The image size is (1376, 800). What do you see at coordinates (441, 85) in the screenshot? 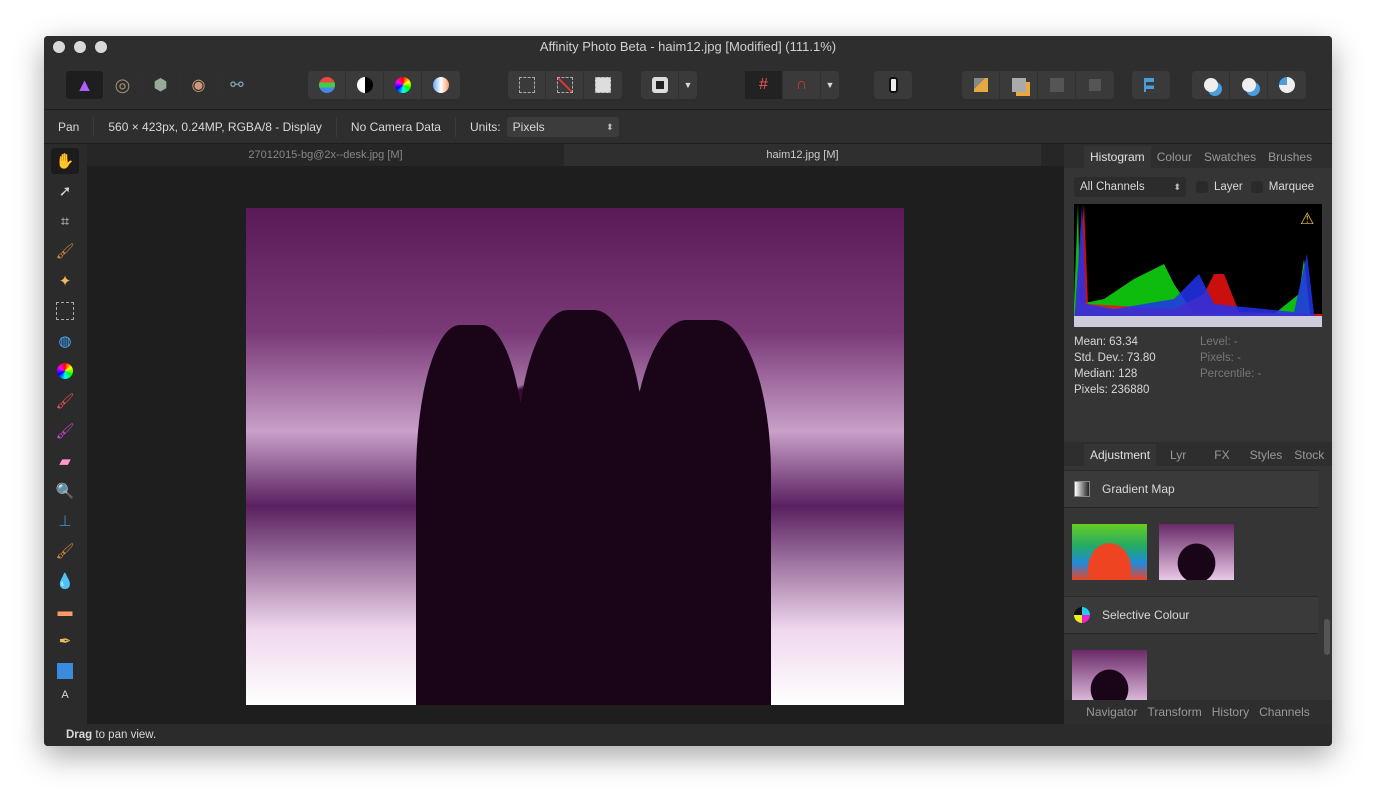
I see `auto-white-balance-button` at bounding box center [441, 85].